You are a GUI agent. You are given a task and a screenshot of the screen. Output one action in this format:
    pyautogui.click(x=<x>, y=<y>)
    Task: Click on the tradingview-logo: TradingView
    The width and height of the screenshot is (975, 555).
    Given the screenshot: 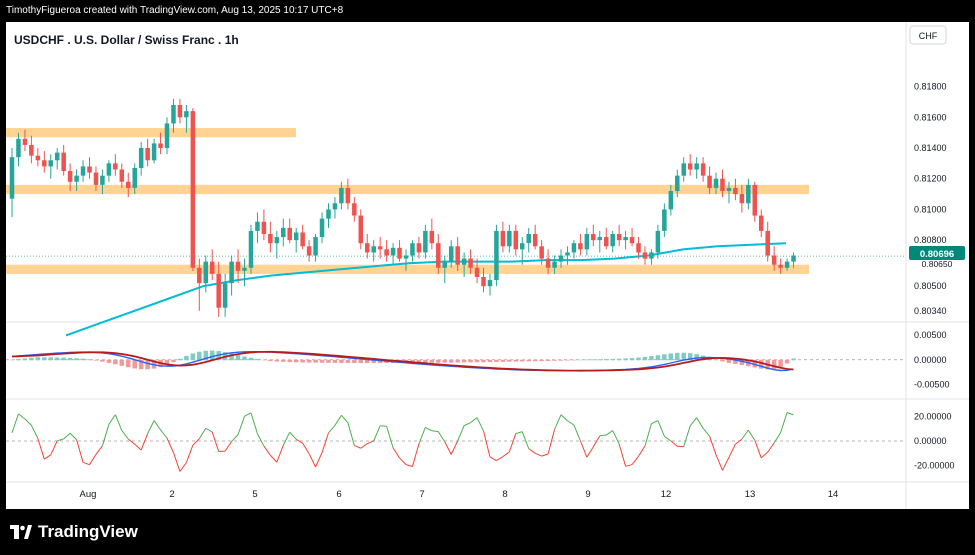 What is the action you would take?
    pyautogui.click(x=74, y=532)
    